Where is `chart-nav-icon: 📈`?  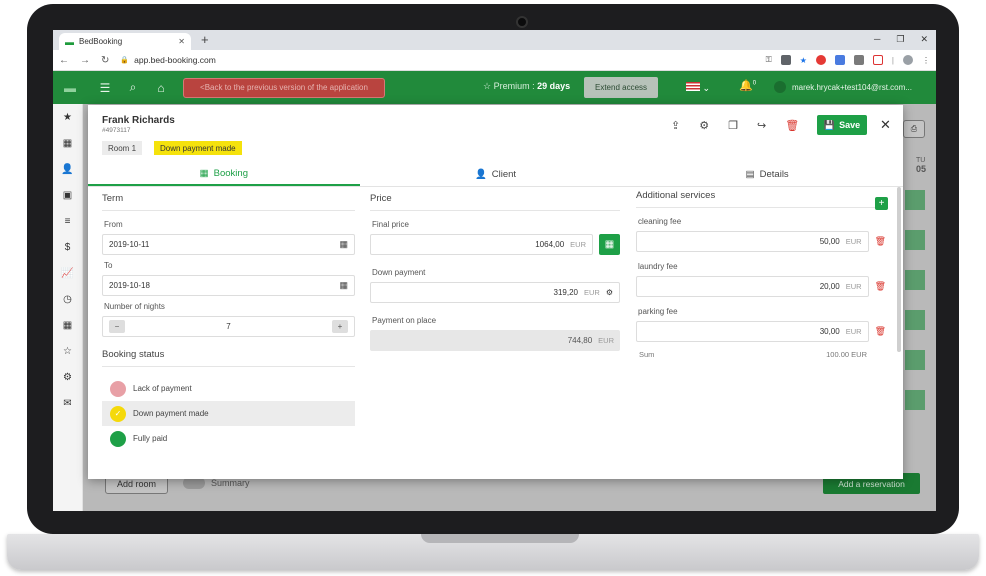 chart-nav-icon: 📈 is located at coordinates (67, 273).